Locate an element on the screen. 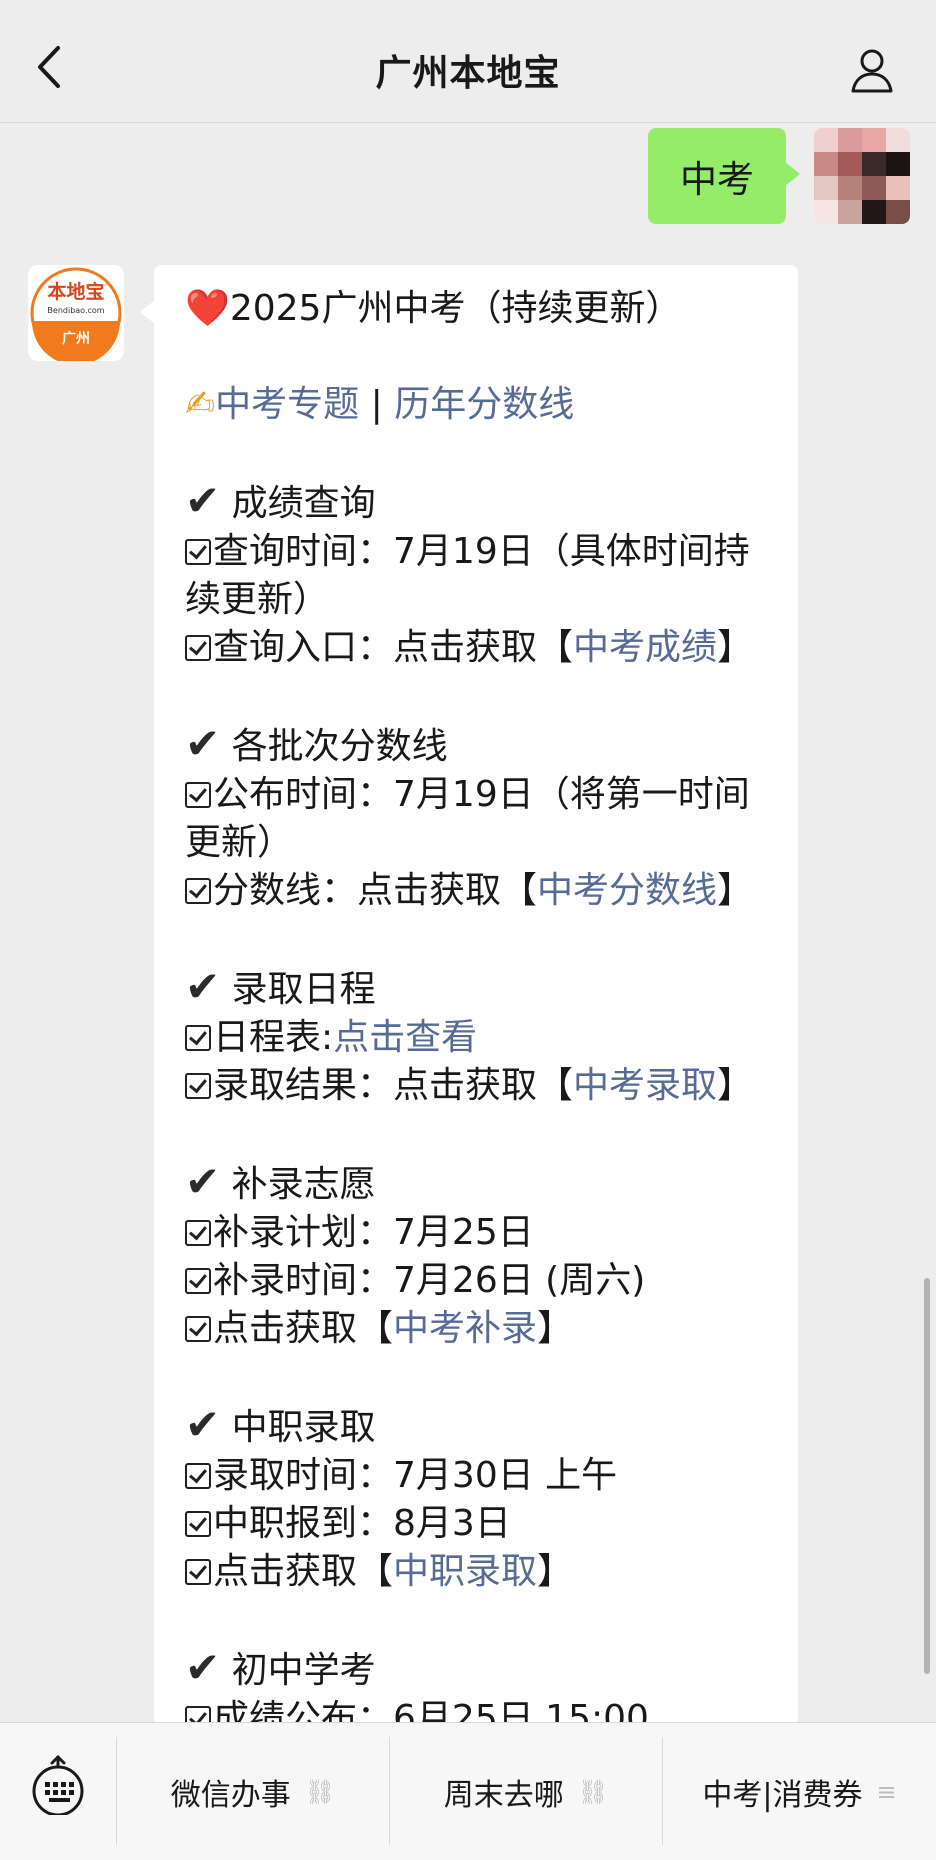  bottom-menu-bar: 微信办事 ⛓ 周末去哪 ⛓ 中考|消费券 ≡ is located at coordinates (468, 1791).